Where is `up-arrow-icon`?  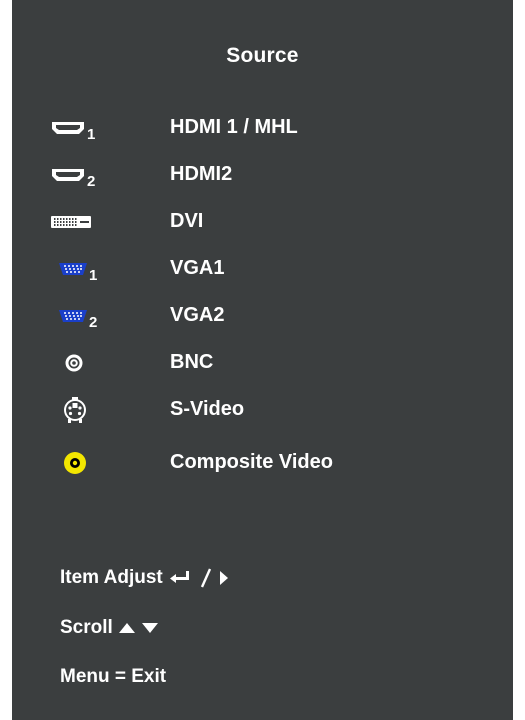
up-arrow-icon is located at coordinates (129, 627).